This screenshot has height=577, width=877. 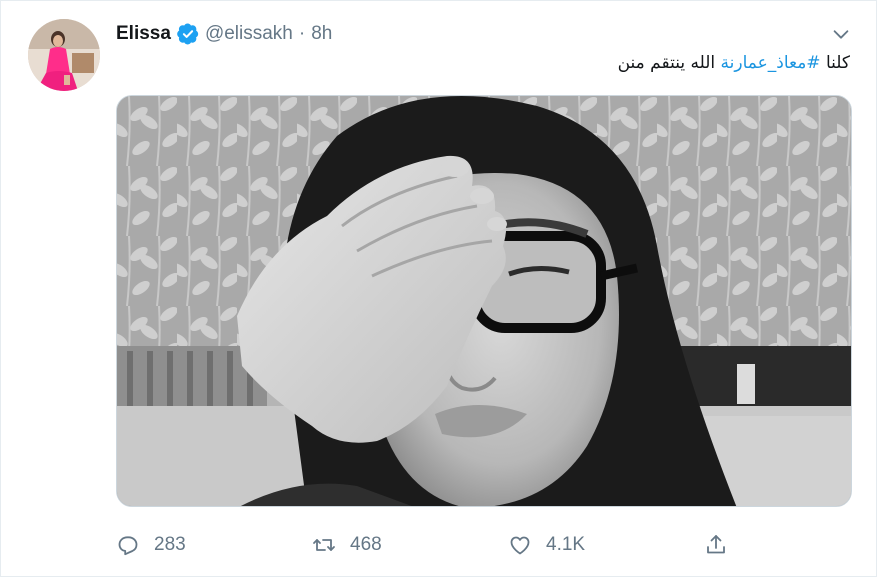 I want to click on reply-icon, so click(x=128, y=545).